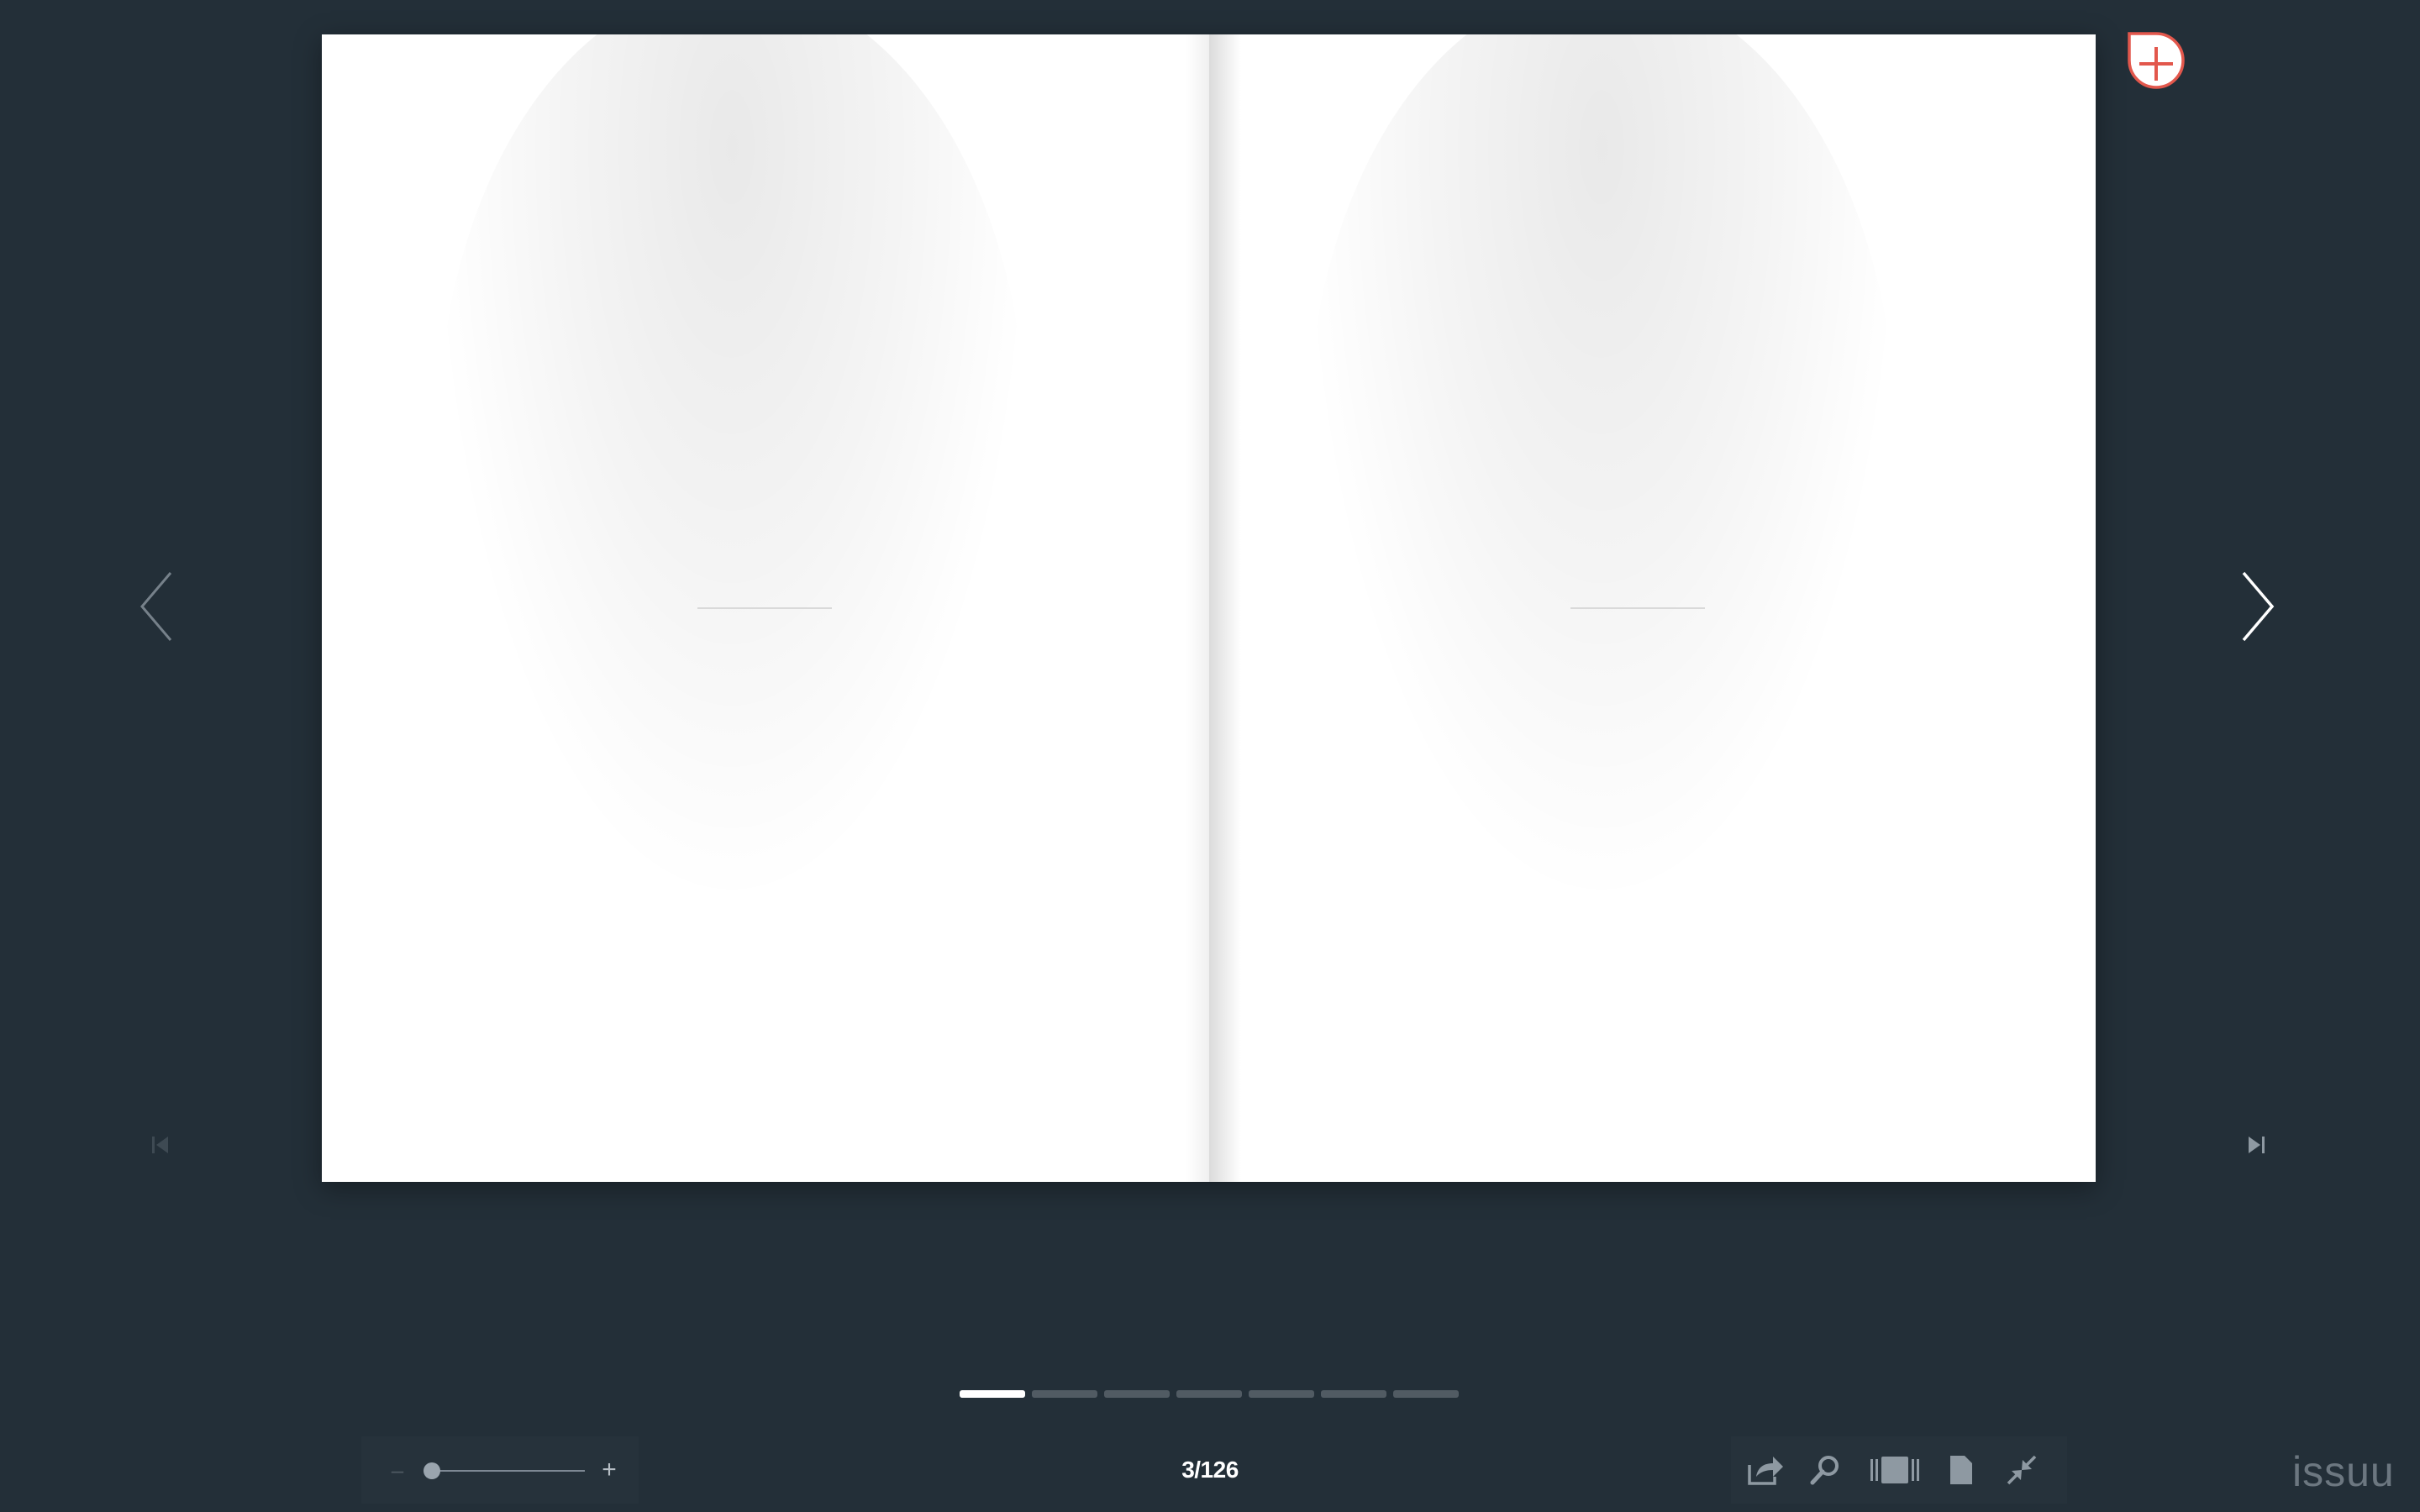 This screenshot has width=2420, height=1512. I want to click on share-button, so click(1765, 1470).